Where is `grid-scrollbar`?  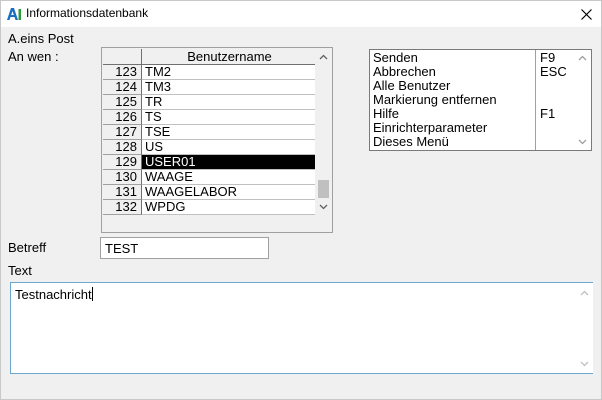 grid-scrollbar is located at coordinates (323, 132).